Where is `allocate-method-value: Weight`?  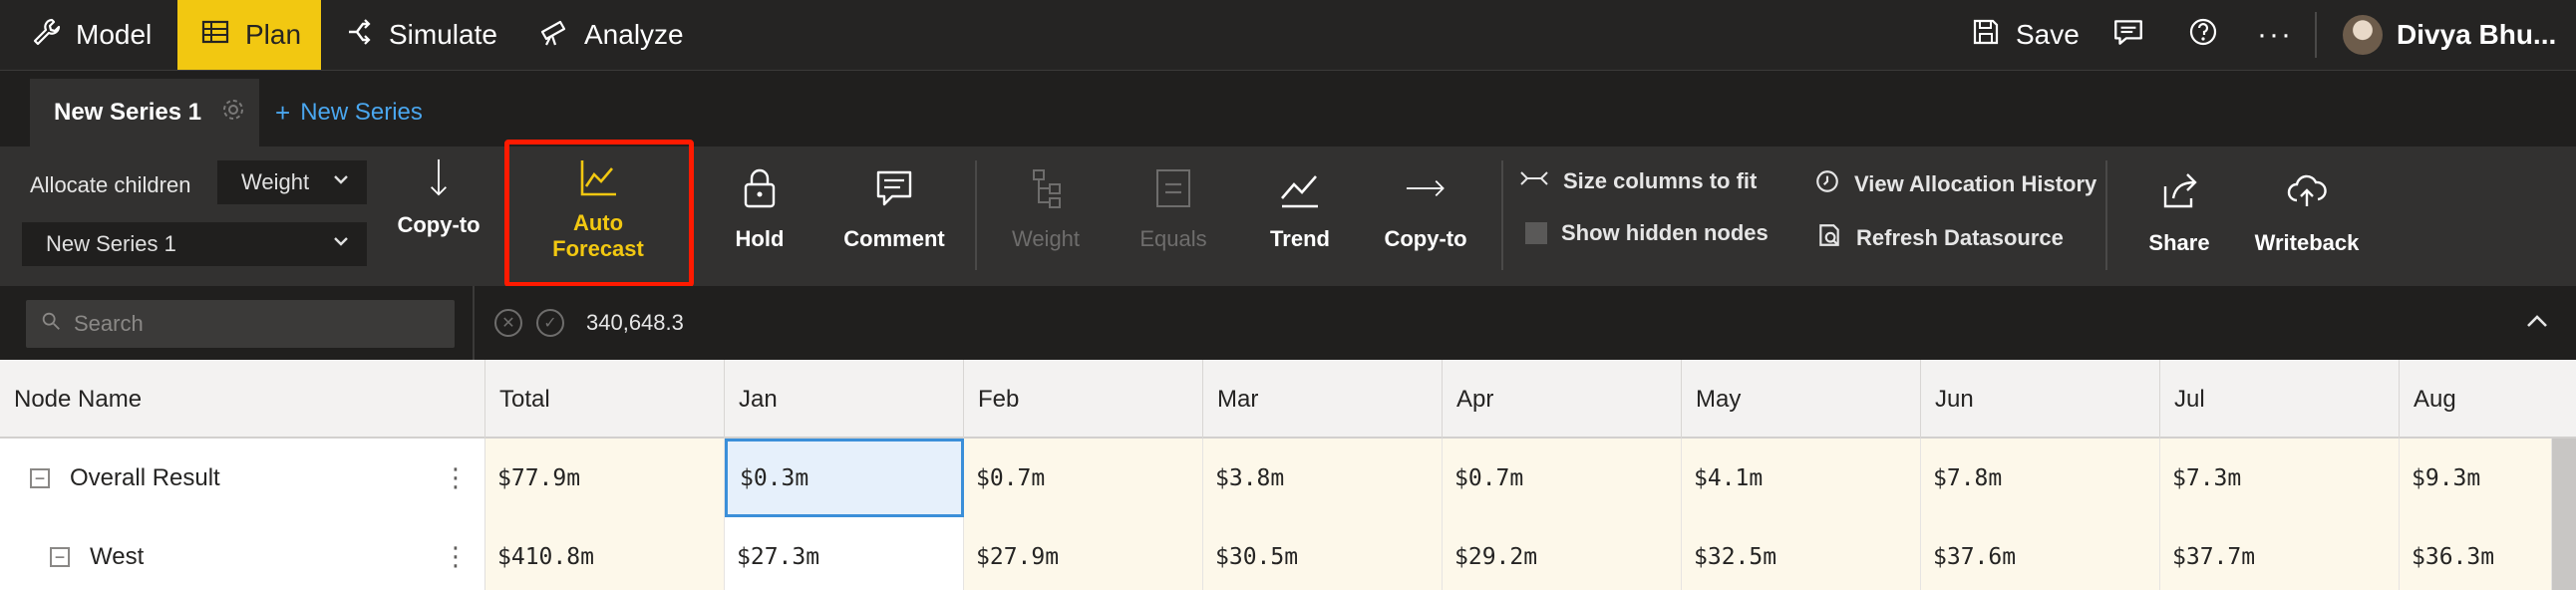
allocate-method-value: Weight is located at coordinates (275, 181).